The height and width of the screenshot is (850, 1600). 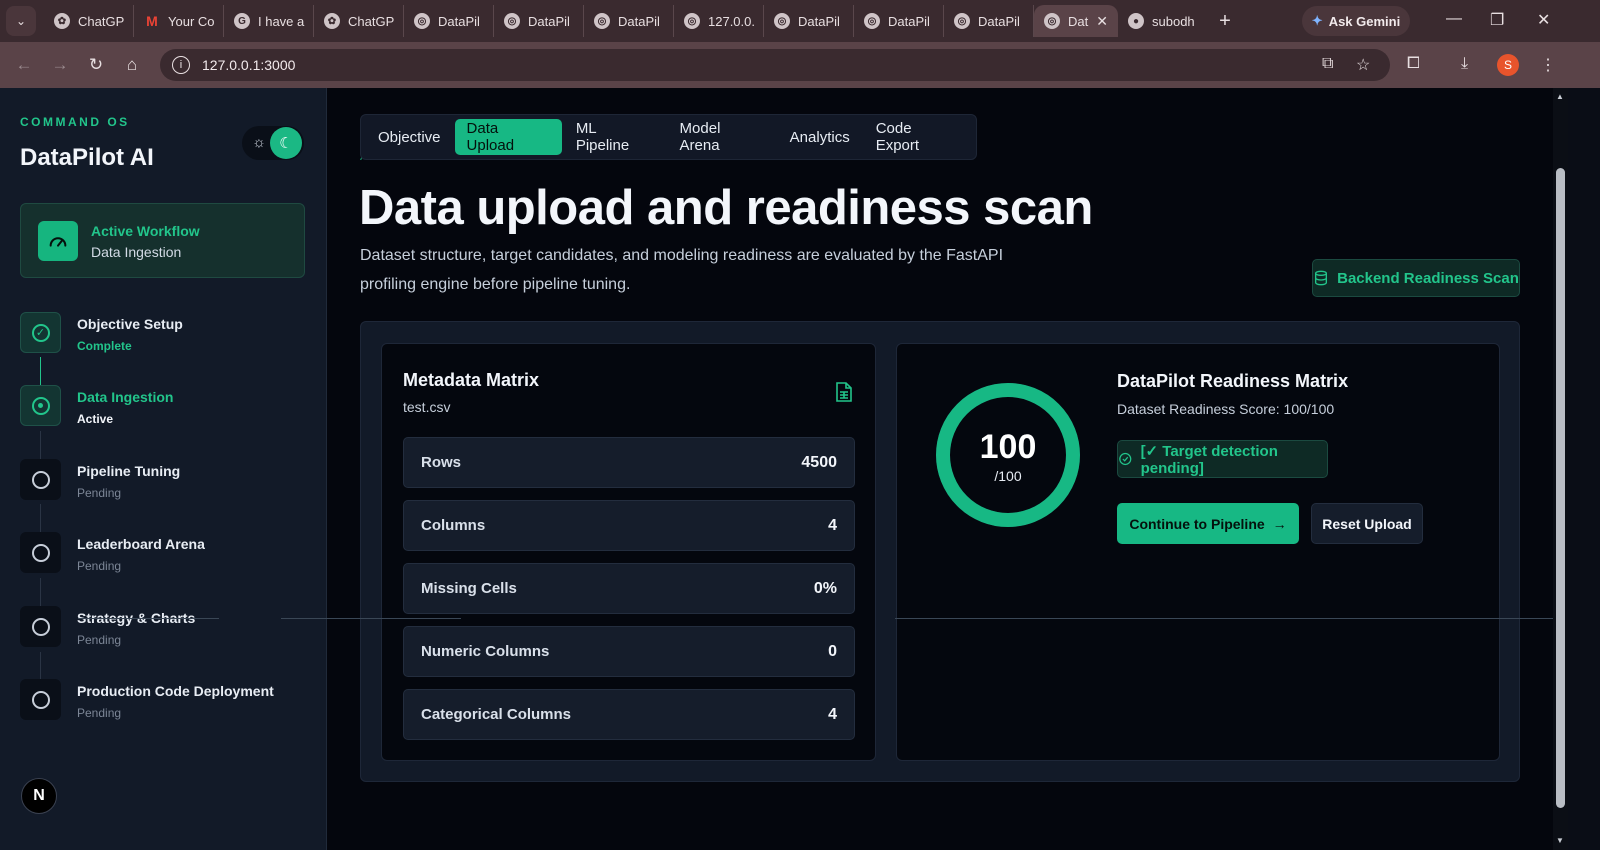 I want to click on workflow-step: ✓ Objective Setup Complete, so click(x=170, y=342).